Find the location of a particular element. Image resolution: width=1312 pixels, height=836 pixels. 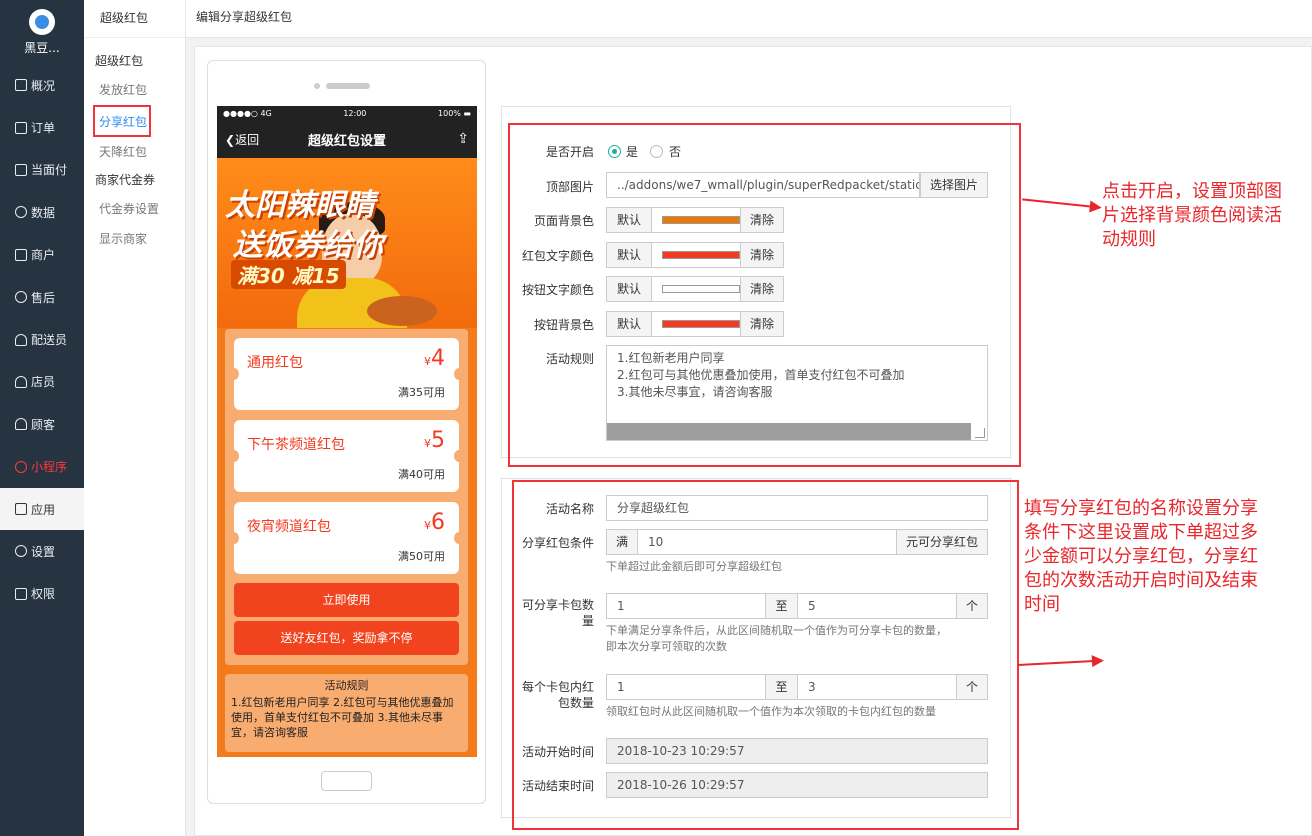

coupon-card: 下午茶频道红包 ¥5 满40可用 is located at coordinates (346, 456).